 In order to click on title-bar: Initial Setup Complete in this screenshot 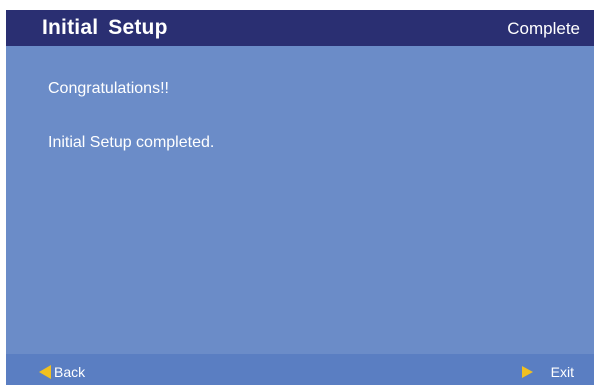, I will do `click(300, 28)`.